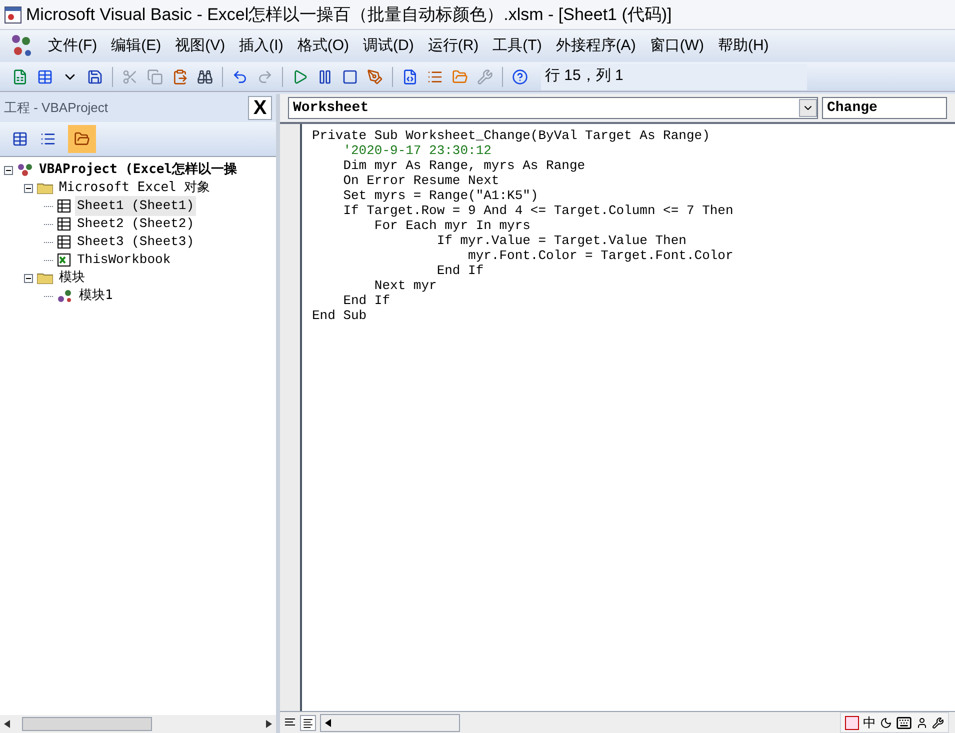 The image size is (955, 733). Describe the element at coordinates (677, 46) in the screenshot. I see `menu-item: 窗口(W)` at that location.